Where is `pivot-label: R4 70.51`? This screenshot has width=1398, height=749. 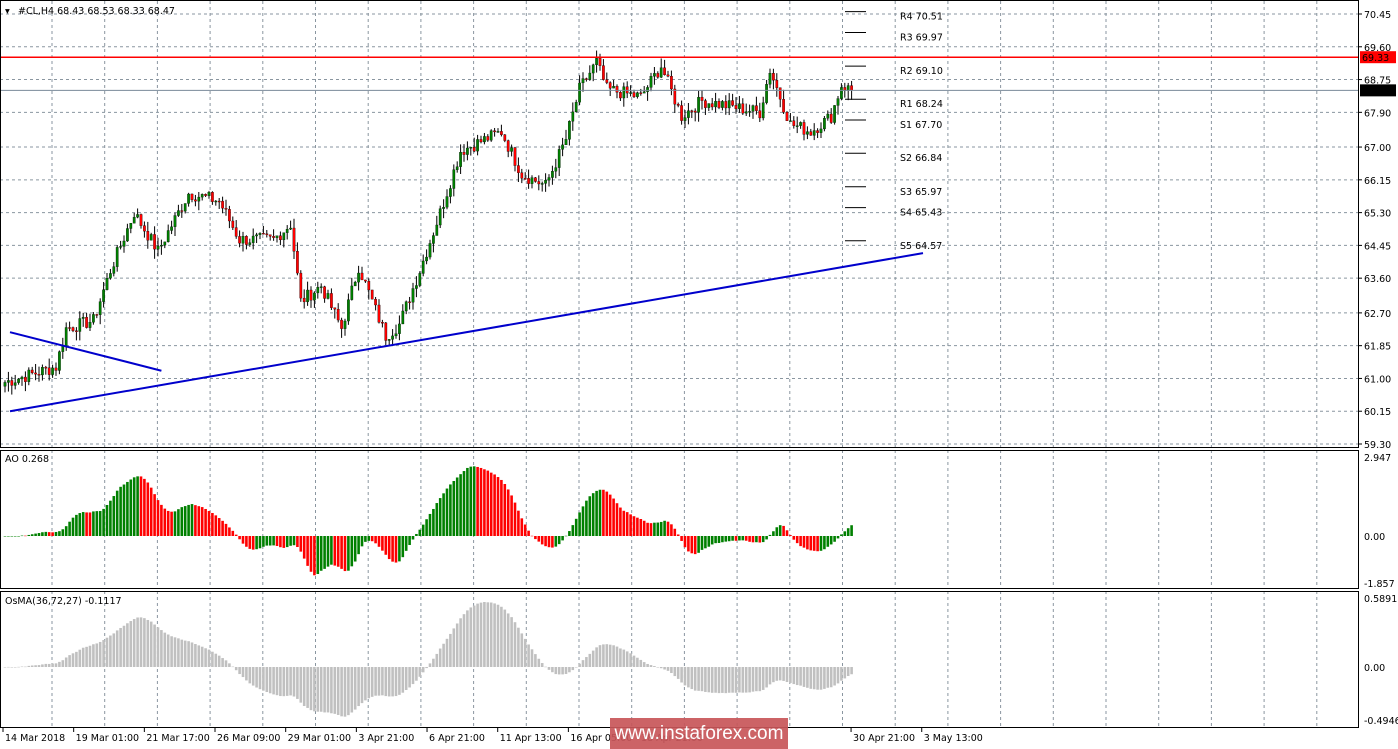 pivot-label: R4 70.51 is located at coordinates (921, 17).